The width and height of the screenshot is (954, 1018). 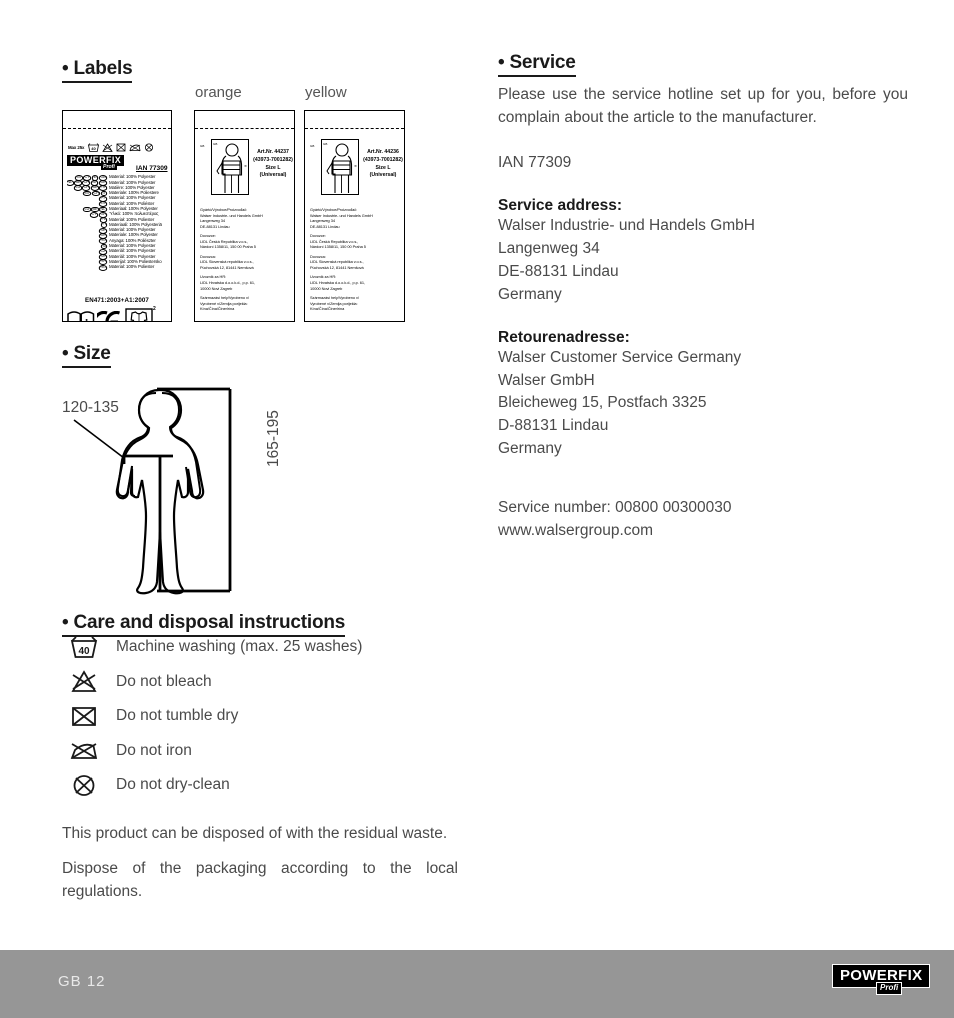 I want to click on size-section-heading: • Size, so click(x=86, y=355).